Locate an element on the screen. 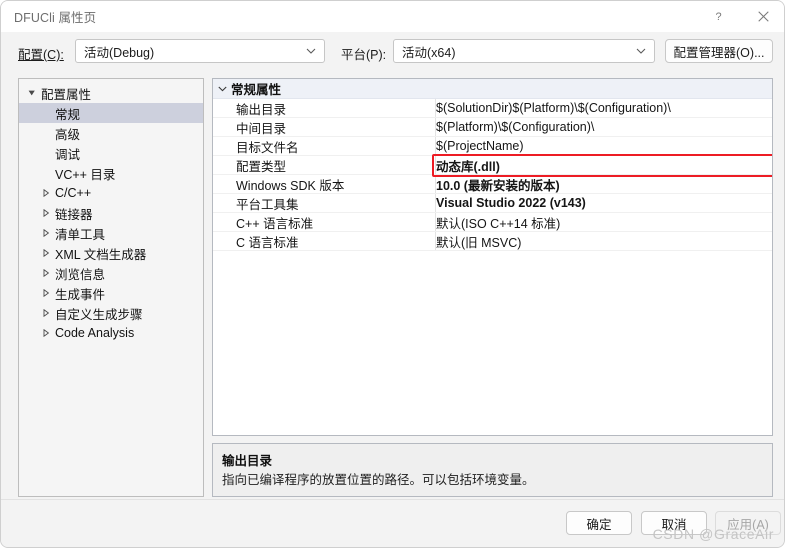 The width and height of the screenshot is (785, 548). platform-label: 平台(P): is located at coordinates (364, 55).